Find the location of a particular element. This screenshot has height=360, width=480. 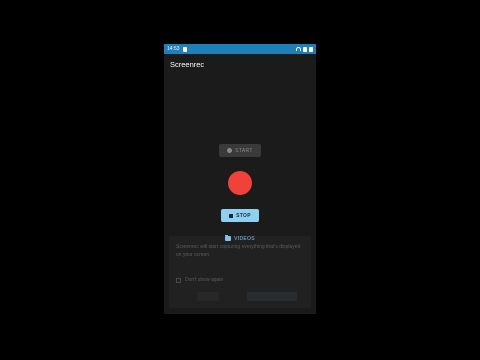

app-bar: Screenrec is located at coordinates (240, 64).